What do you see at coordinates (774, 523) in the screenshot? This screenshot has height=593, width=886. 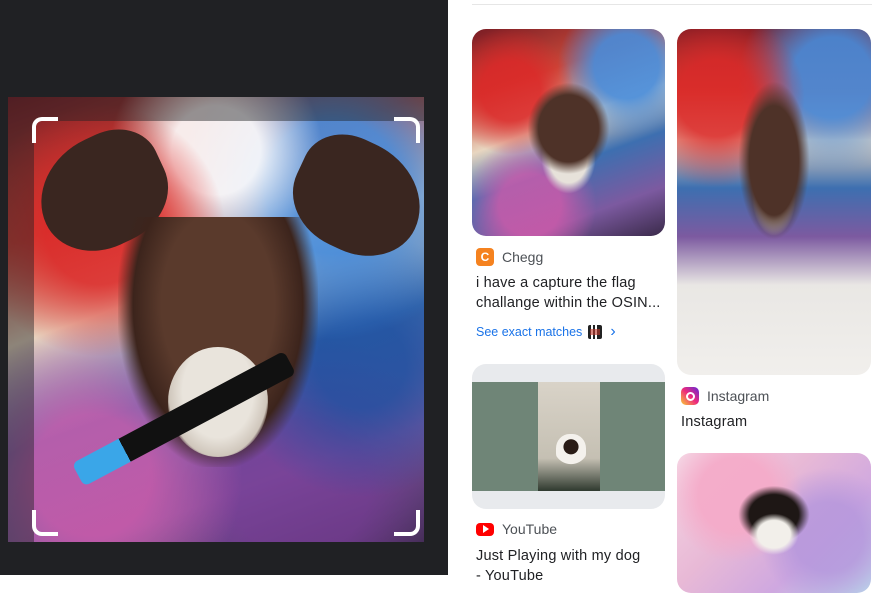 I see `result-thumbnail-dog-portrait` at bounding box center [774, 523].